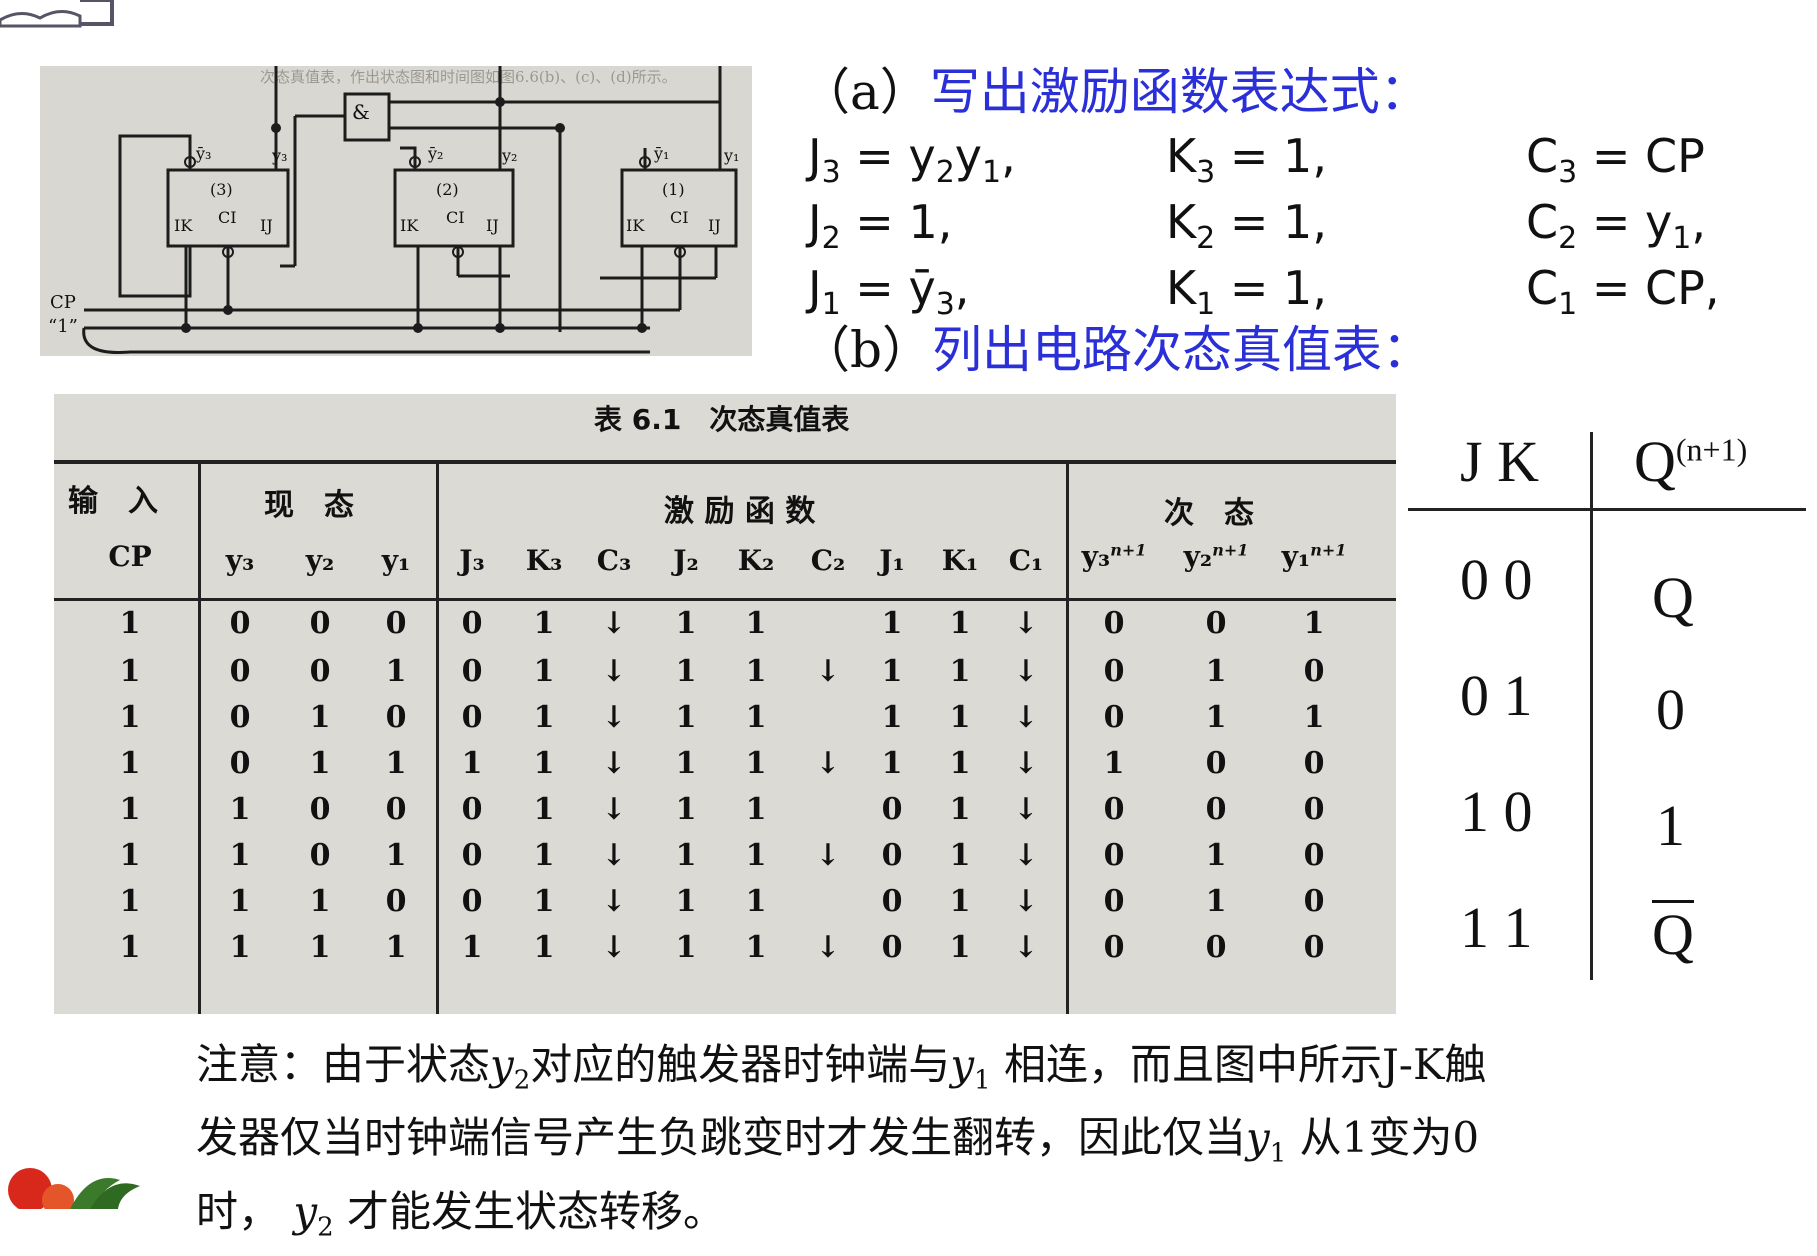 The width and height of the screenshot is (1817, 1256). I want to click on table-title: 表 6.1 次态真值表, so click(722, 419).